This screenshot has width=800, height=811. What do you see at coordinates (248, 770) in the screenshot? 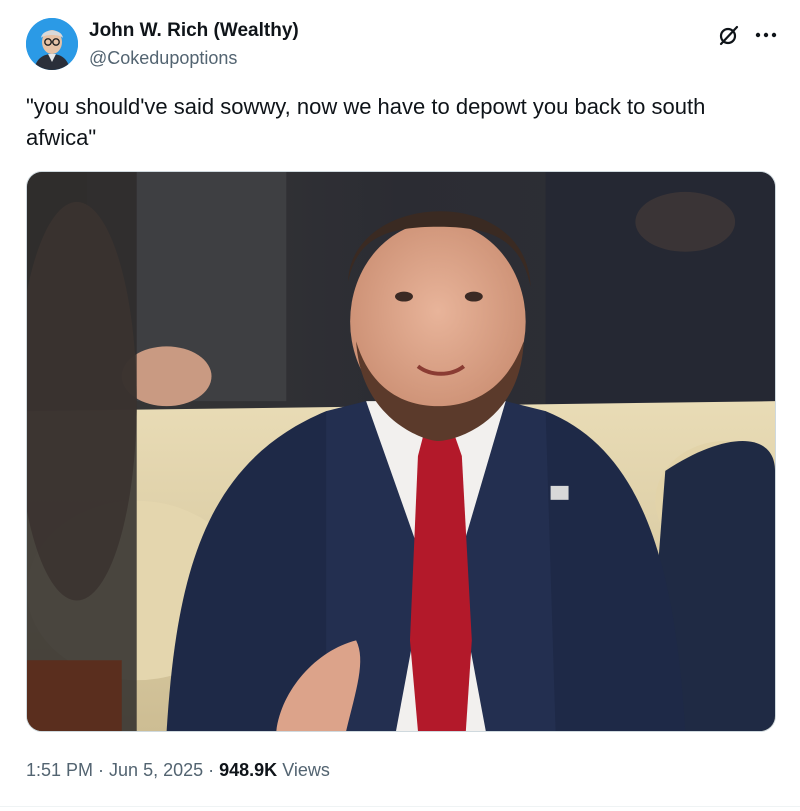
I see `views-count: 948.9K` at bounding box center [248, 770].